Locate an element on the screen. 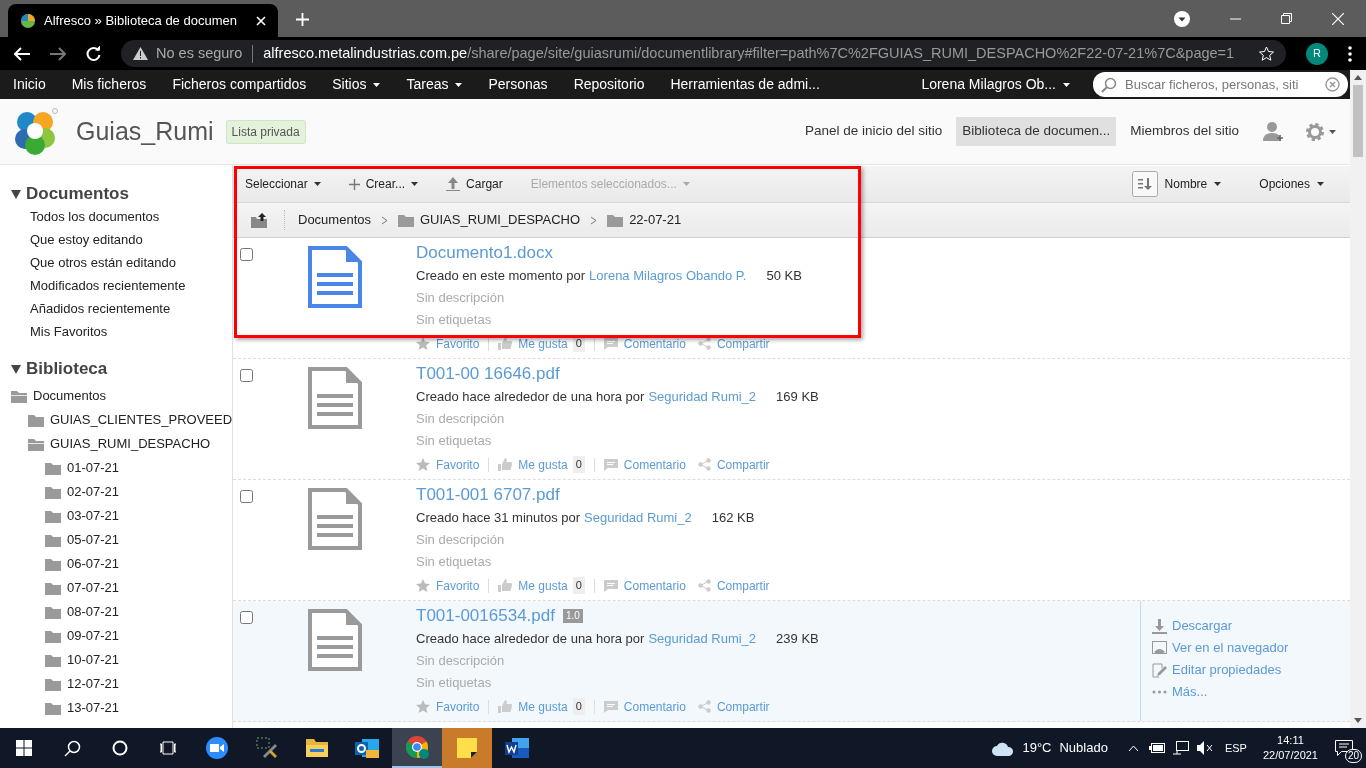  tree-item: 10-07-21 is located at coordinates (93, 660).